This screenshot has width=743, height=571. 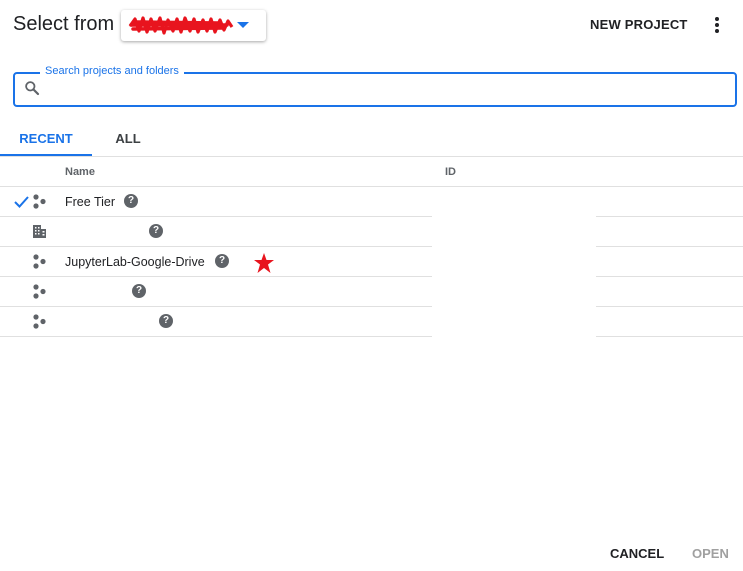 I want to click on tab-all: ALL, so click(x=128, y=140).